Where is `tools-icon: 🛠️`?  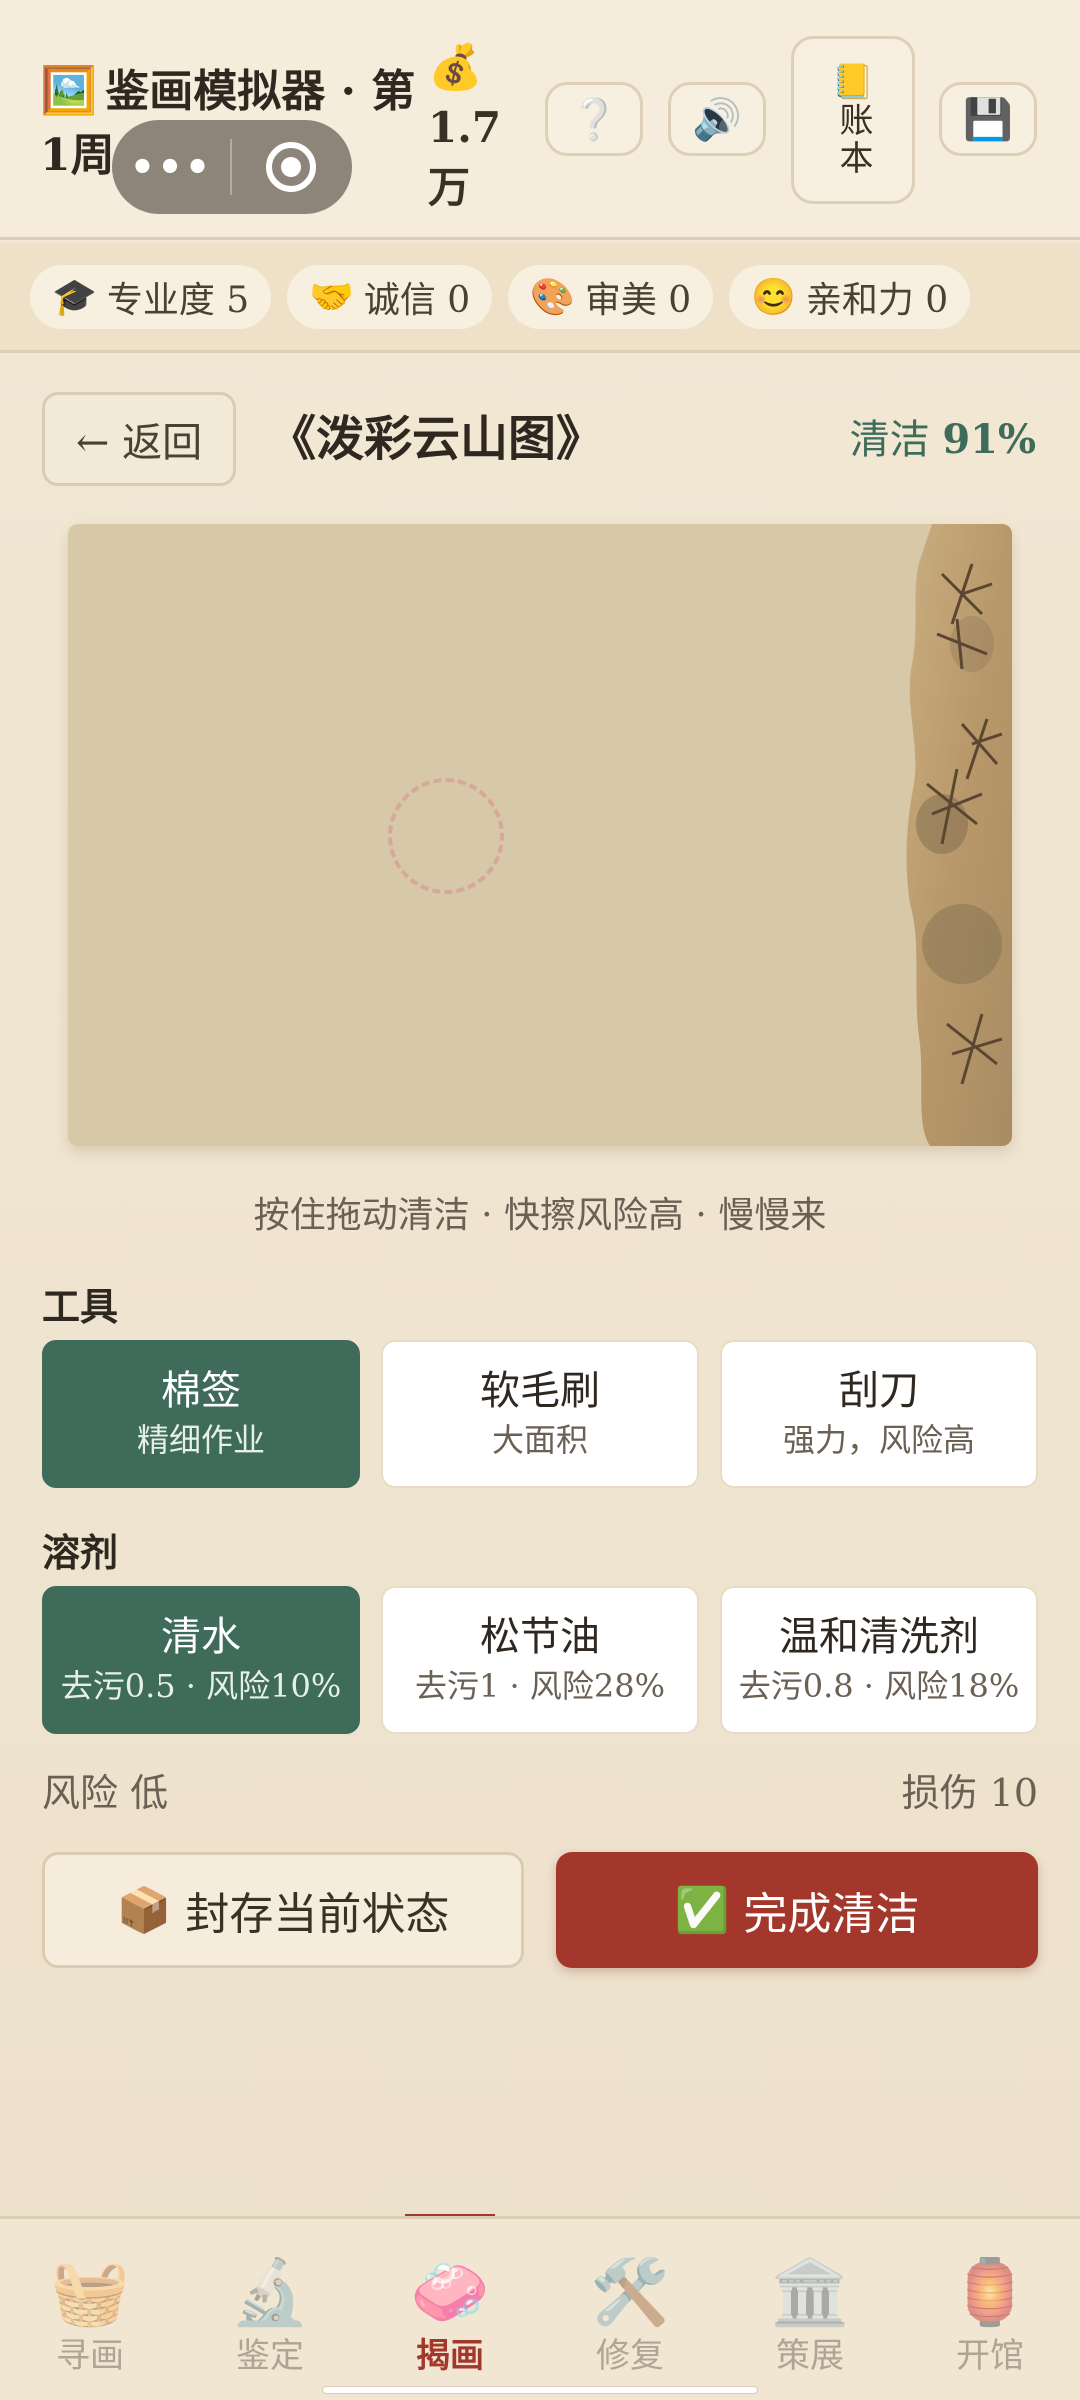 tools-icon: 🛠️ is located at coordinates (630, 2293).